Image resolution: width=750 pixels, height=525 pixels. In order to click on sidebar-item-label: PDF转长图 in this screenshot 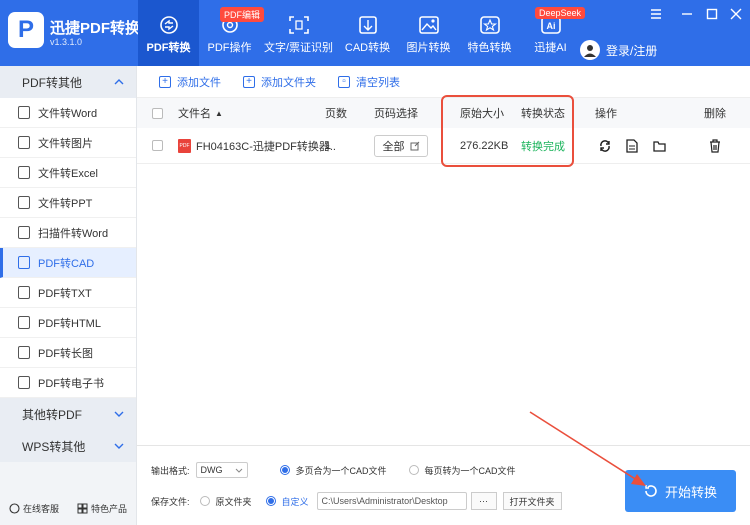, I will do `click(65, 353)`.